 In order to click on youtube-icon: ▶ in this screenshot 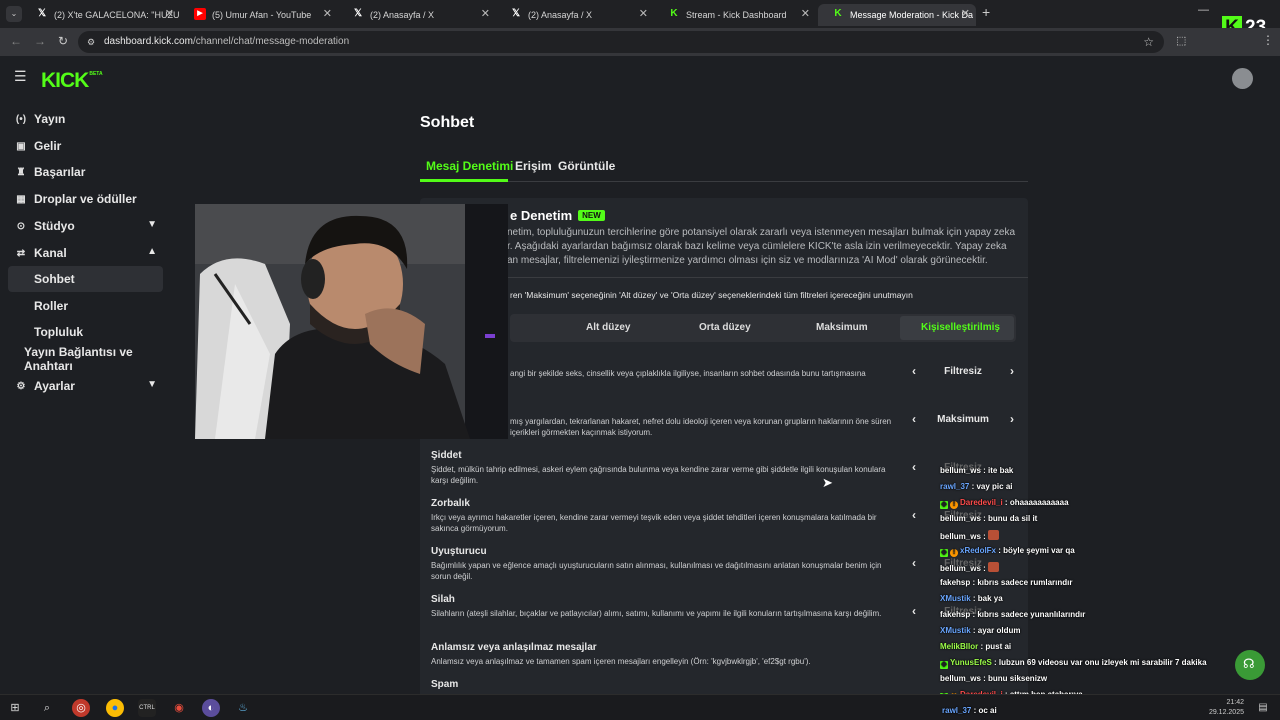, I will do `click(200, 14)`.